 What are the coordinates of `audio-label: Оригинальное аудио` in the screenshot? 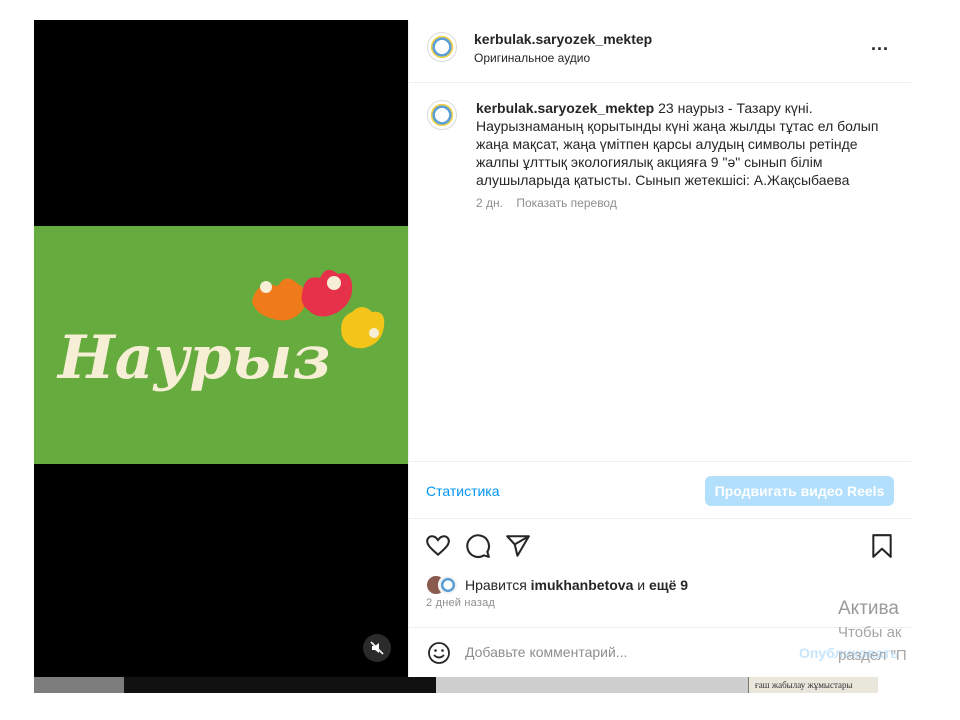 It's located at (532, 58).